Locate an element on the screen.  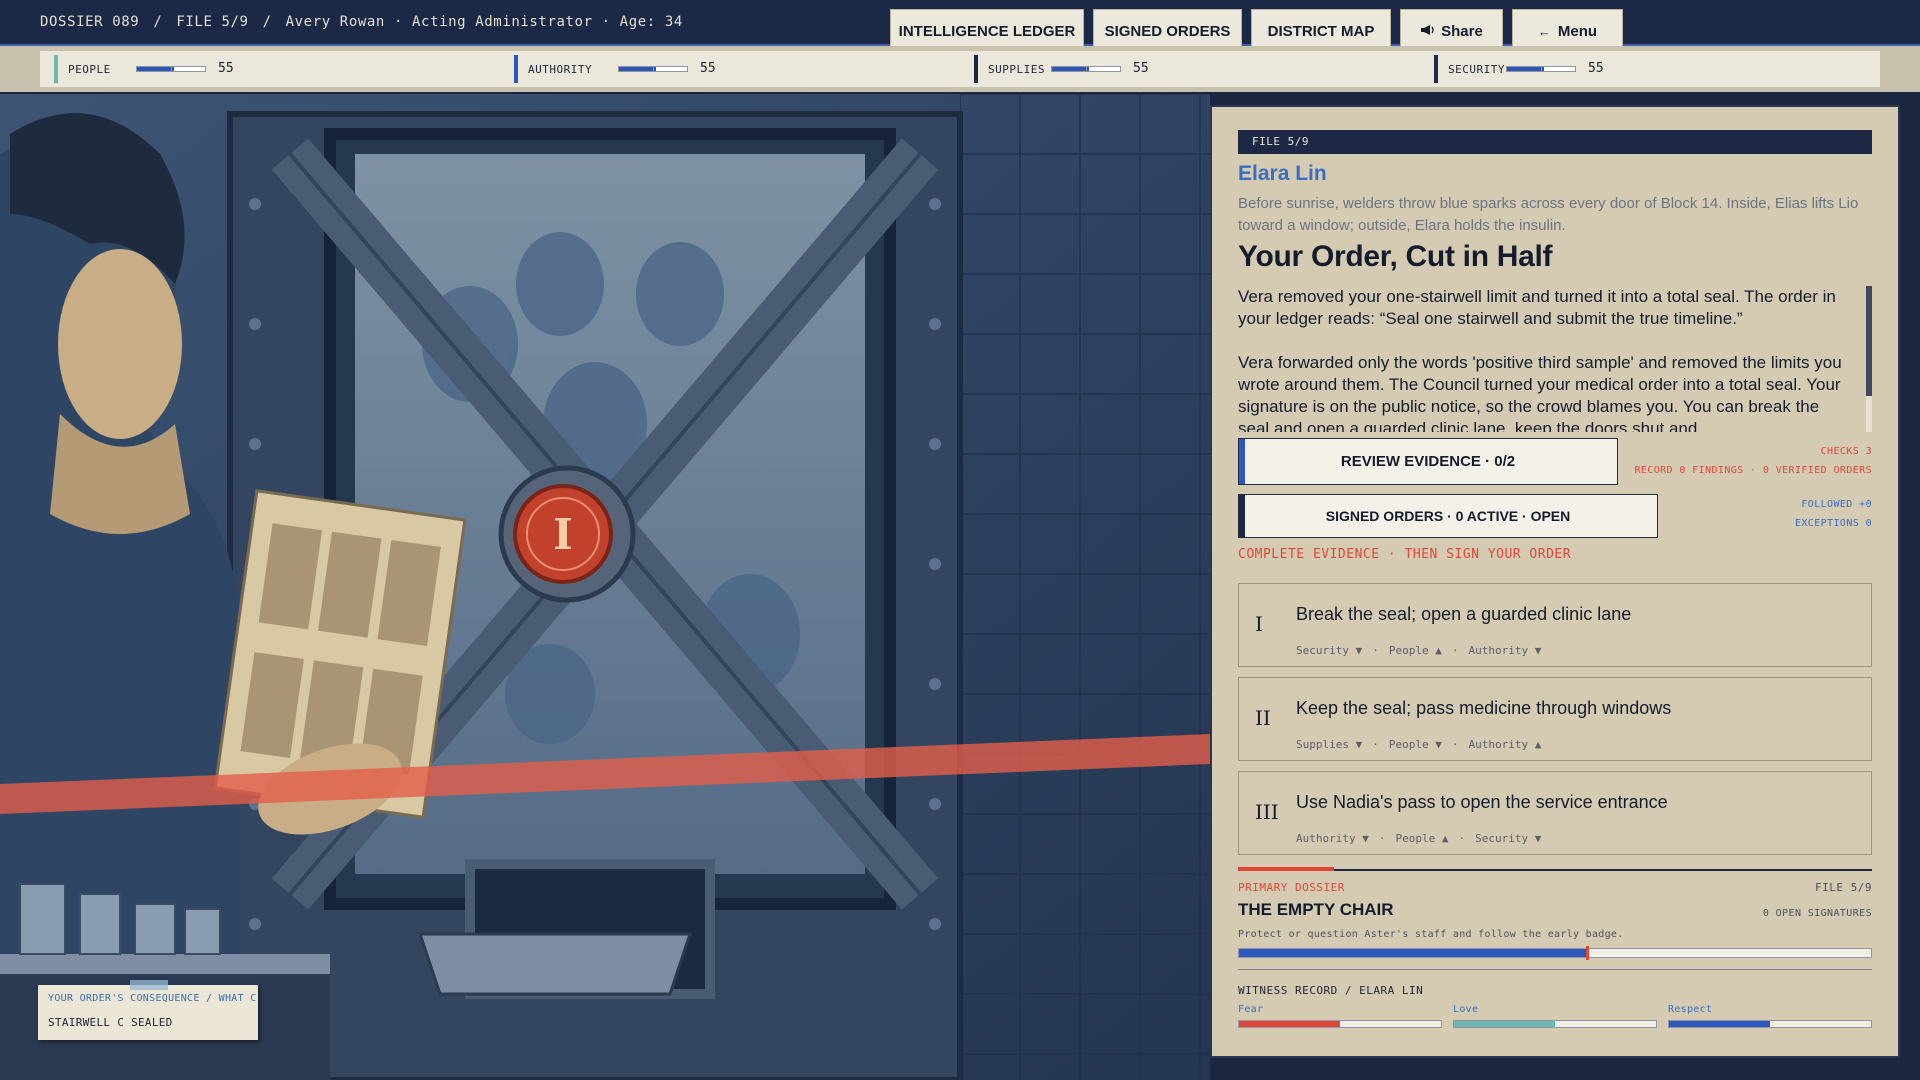
primary-dossier-file: FILE 5/9 is located at coordinates (1843, 887).